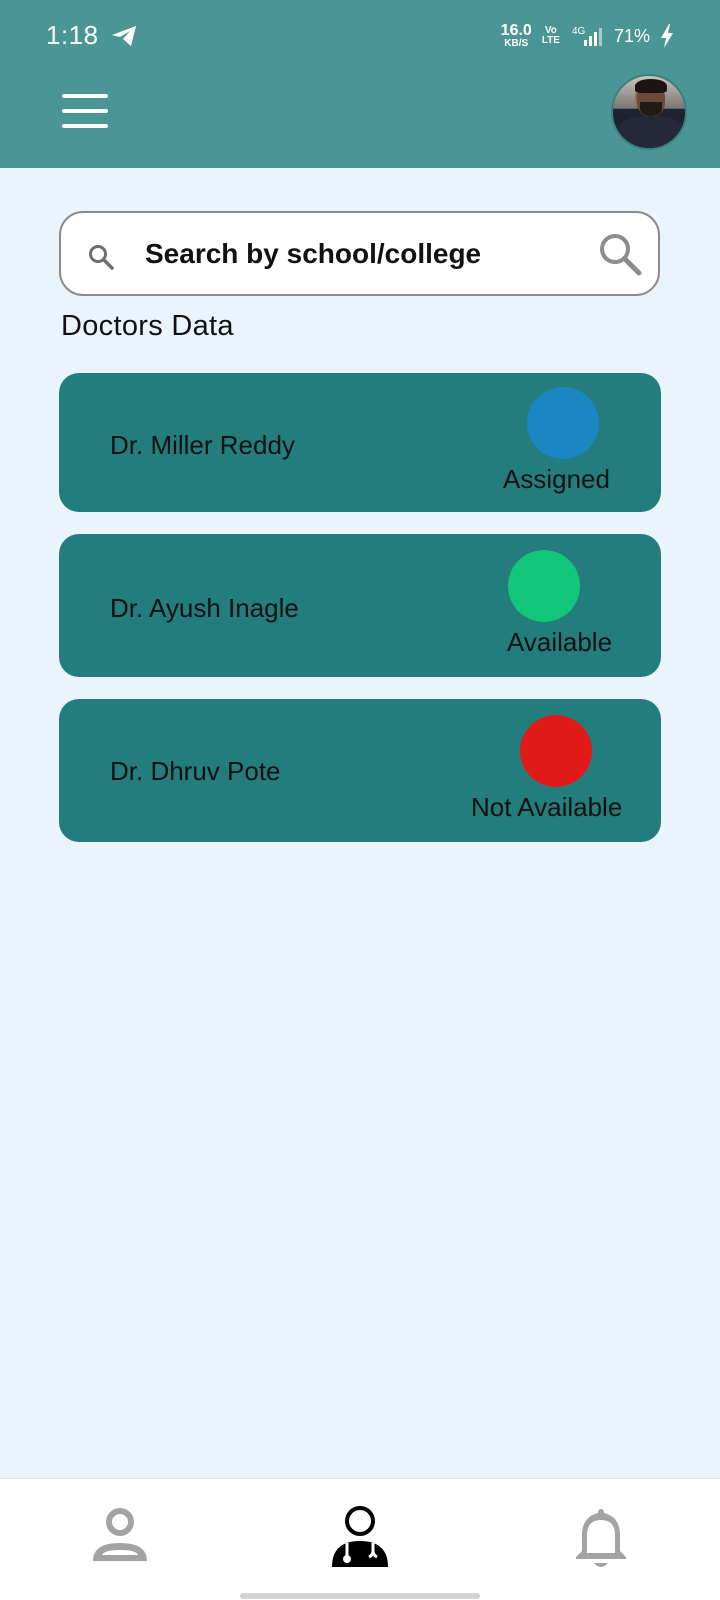 This screenshot has width=720, height=1600. What do you see at coordinates (631, 35) in the screenshot?
I see `battery-level: 71%` at bounding box center [631, 35].